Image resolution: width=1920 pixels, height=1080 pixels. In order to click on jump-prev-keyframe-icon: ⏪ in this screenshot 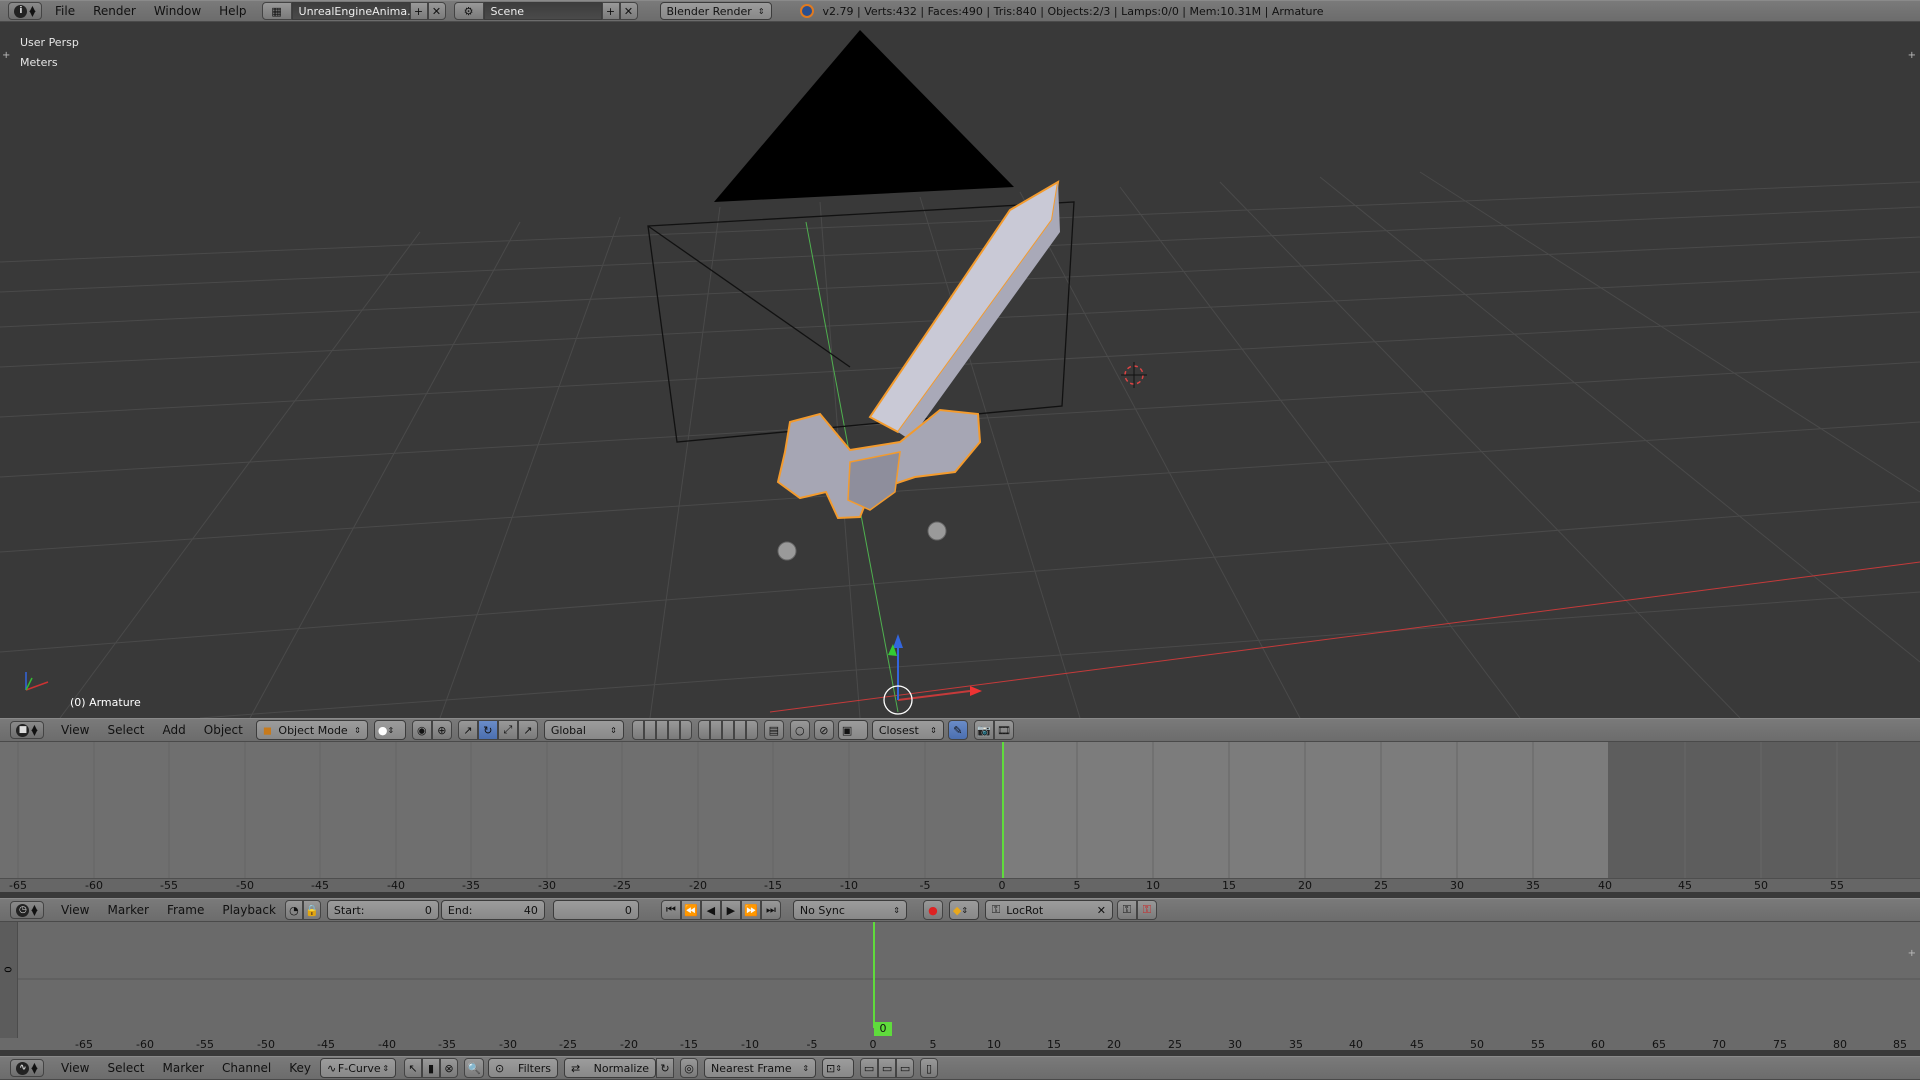, I will do `click(690, 910)`.